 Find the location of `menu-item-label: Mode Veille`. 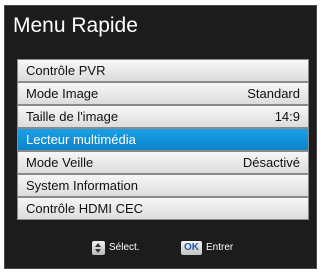

menu-item-label: Mode Veille is located at coordinates (60, 162).